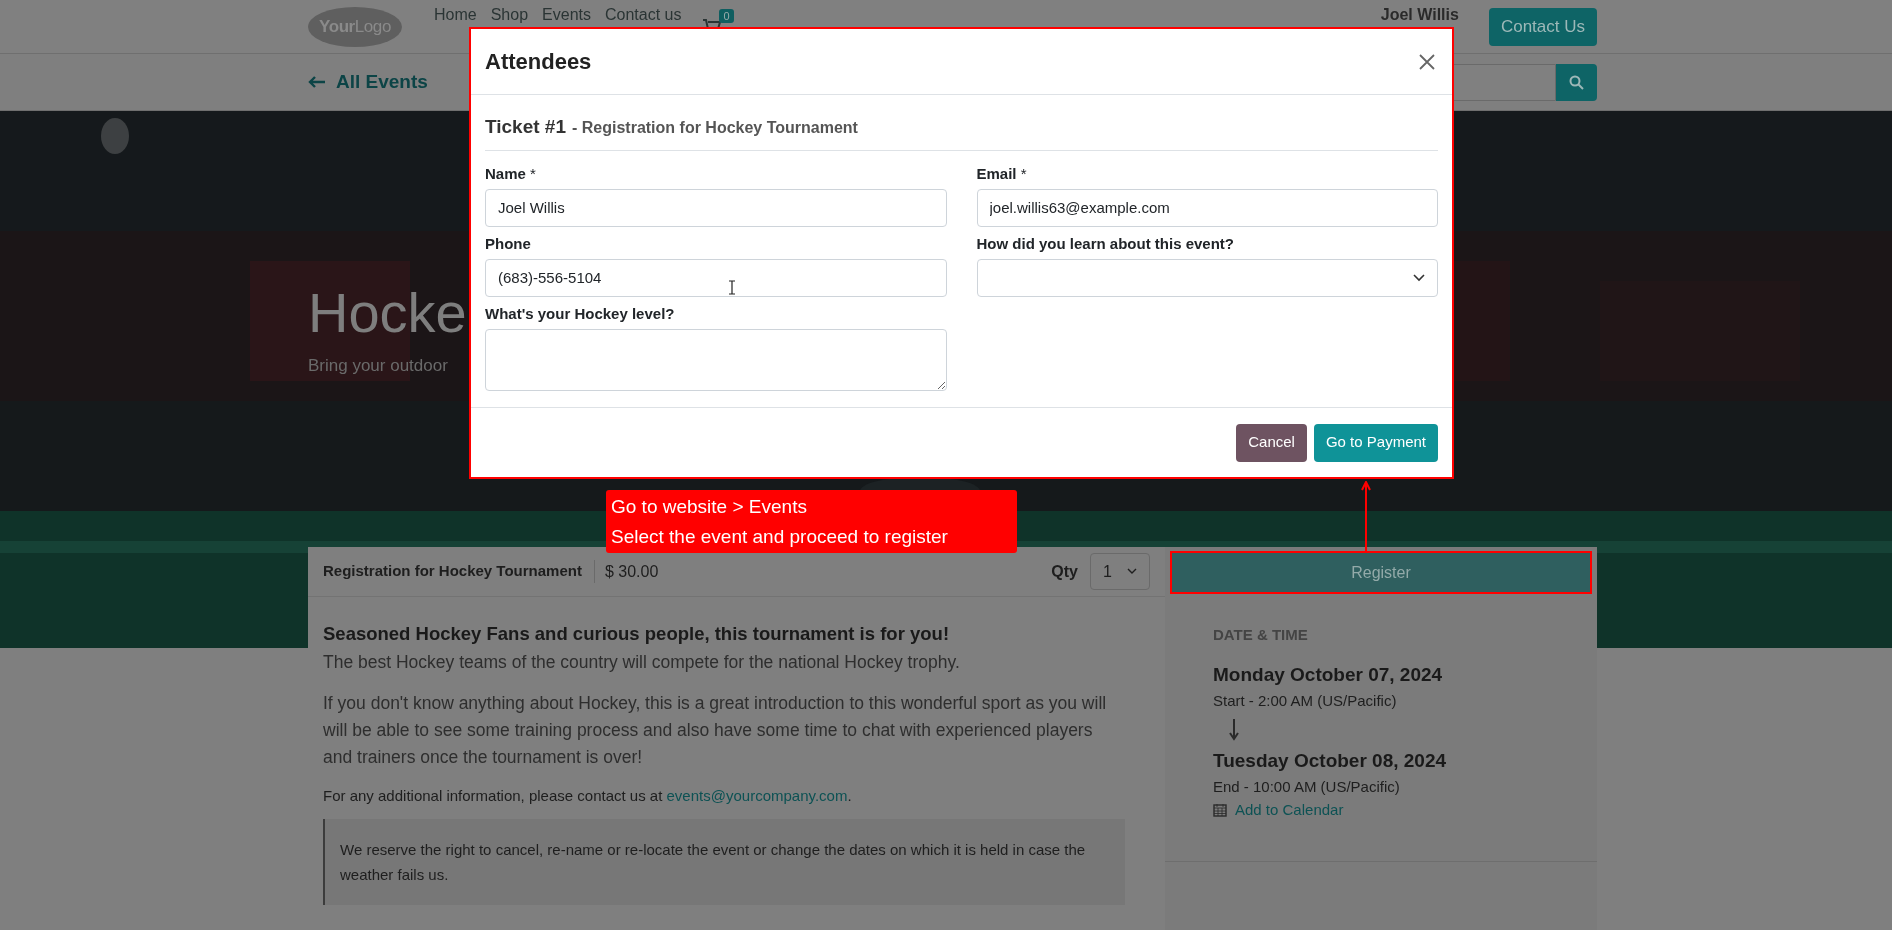 This screenshot has height=930, width=1892. Describe the element at coordinates (1330, 760) in the screenshot. I see `end-date: Tuesday October 08, 2024` at that location.